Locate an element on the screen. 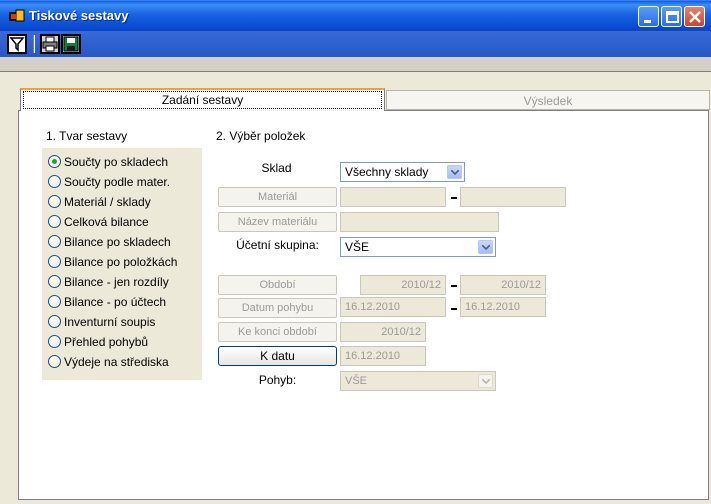  radio-label: Bilance - jen rozdíly is located at coordinates (116, 282).